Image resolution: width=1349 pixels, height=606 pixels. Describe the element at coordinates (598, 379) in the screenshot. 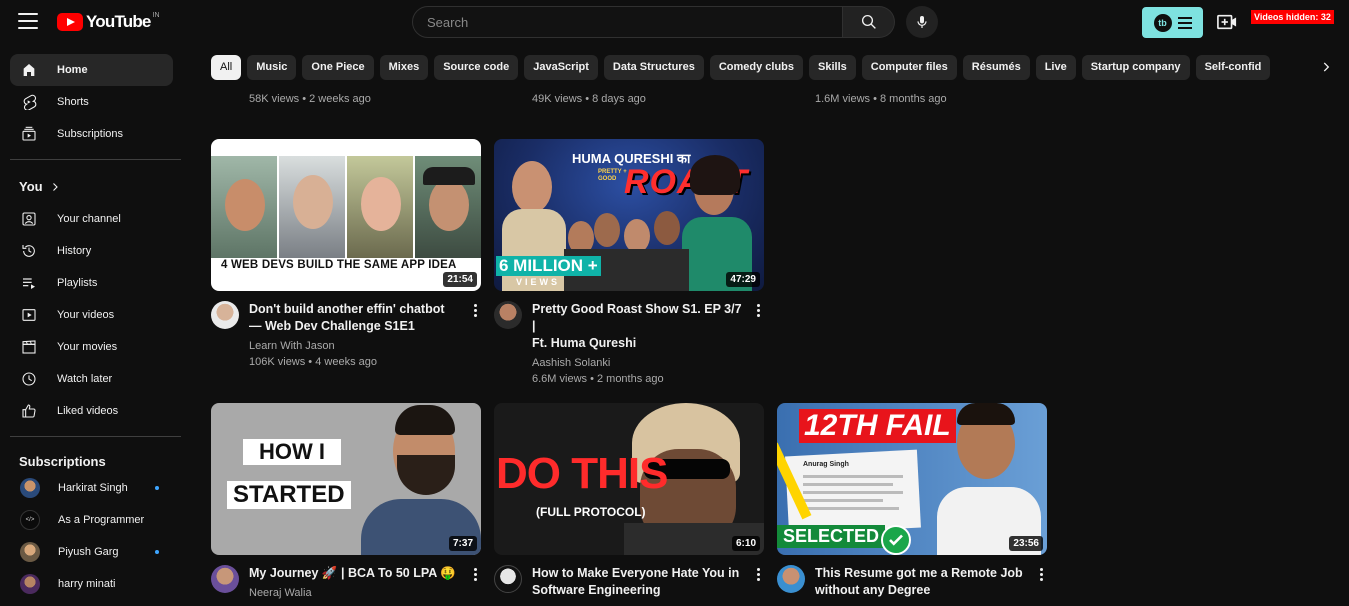

I see `video-stats: 6.6M views • 2 months ago` at that location.